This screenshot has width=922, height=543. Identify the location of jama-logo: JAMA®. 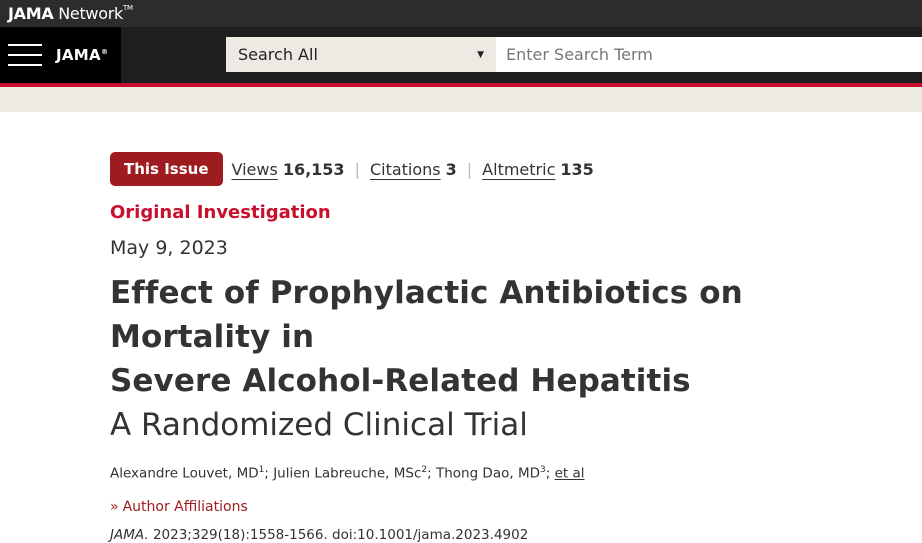
(82, 55).